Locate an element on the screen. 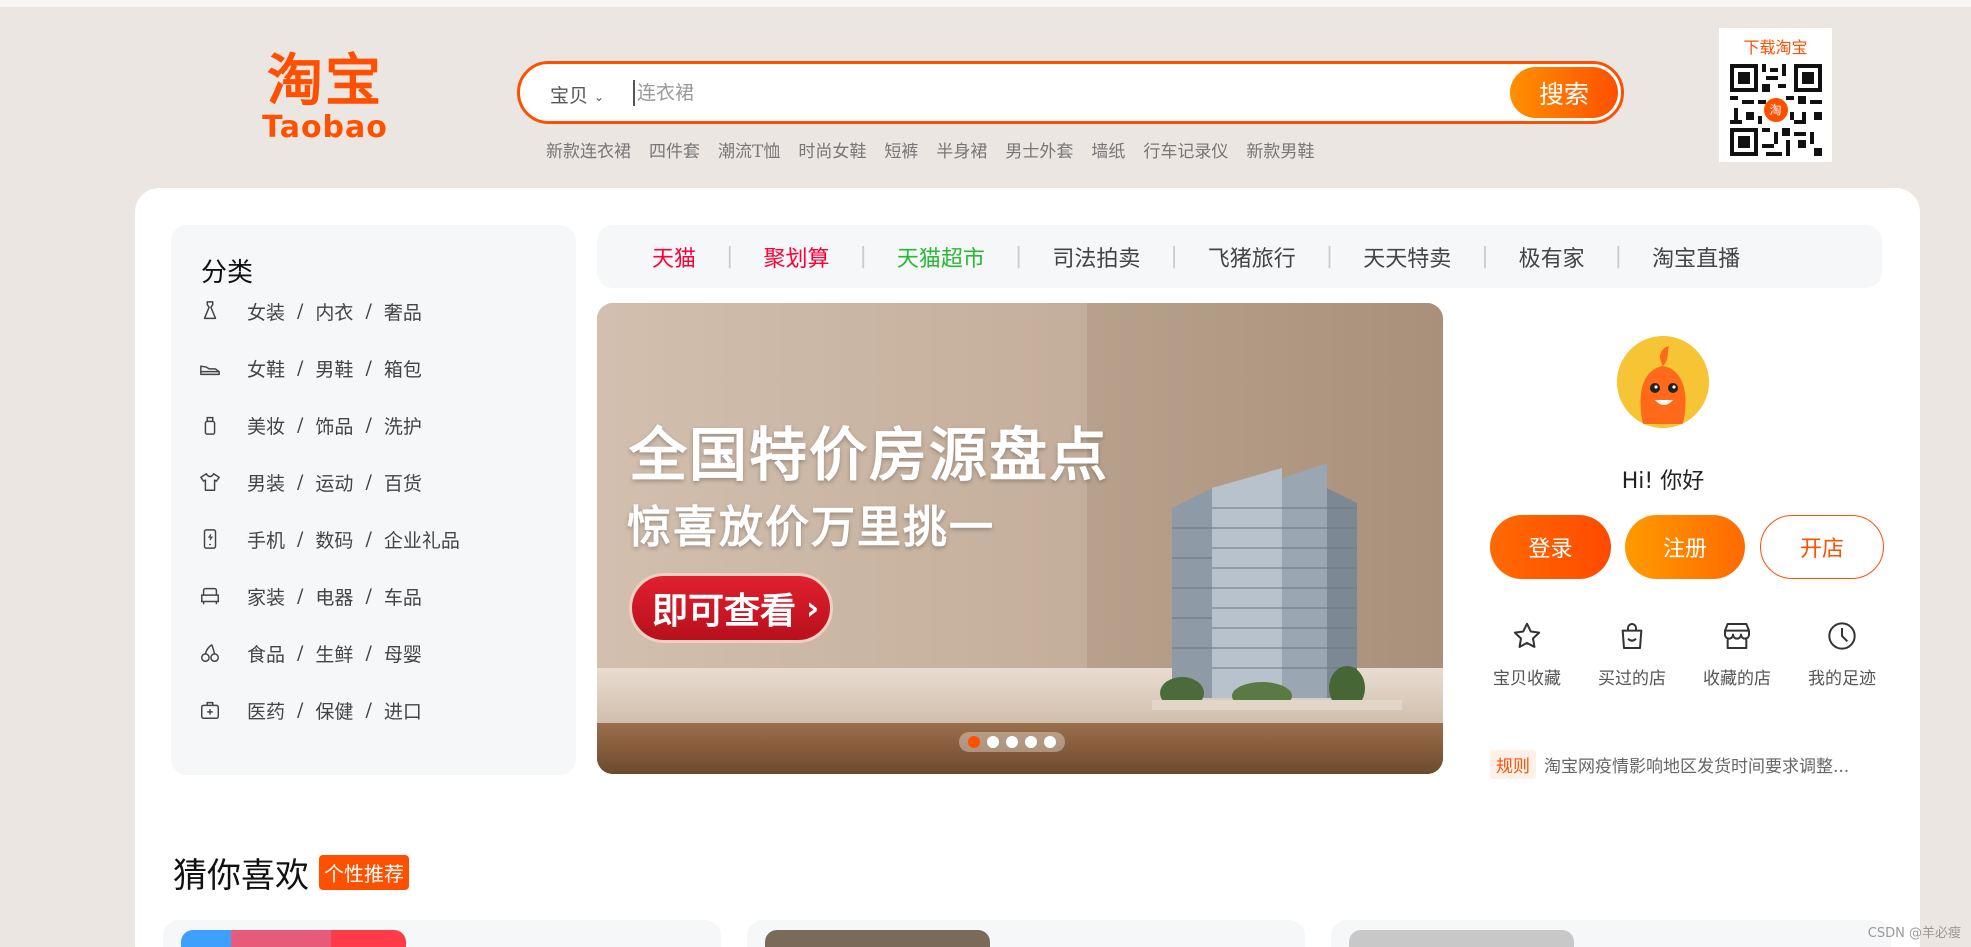  nav-item-tmall: 天猫 is located at coordinates (674, 257).